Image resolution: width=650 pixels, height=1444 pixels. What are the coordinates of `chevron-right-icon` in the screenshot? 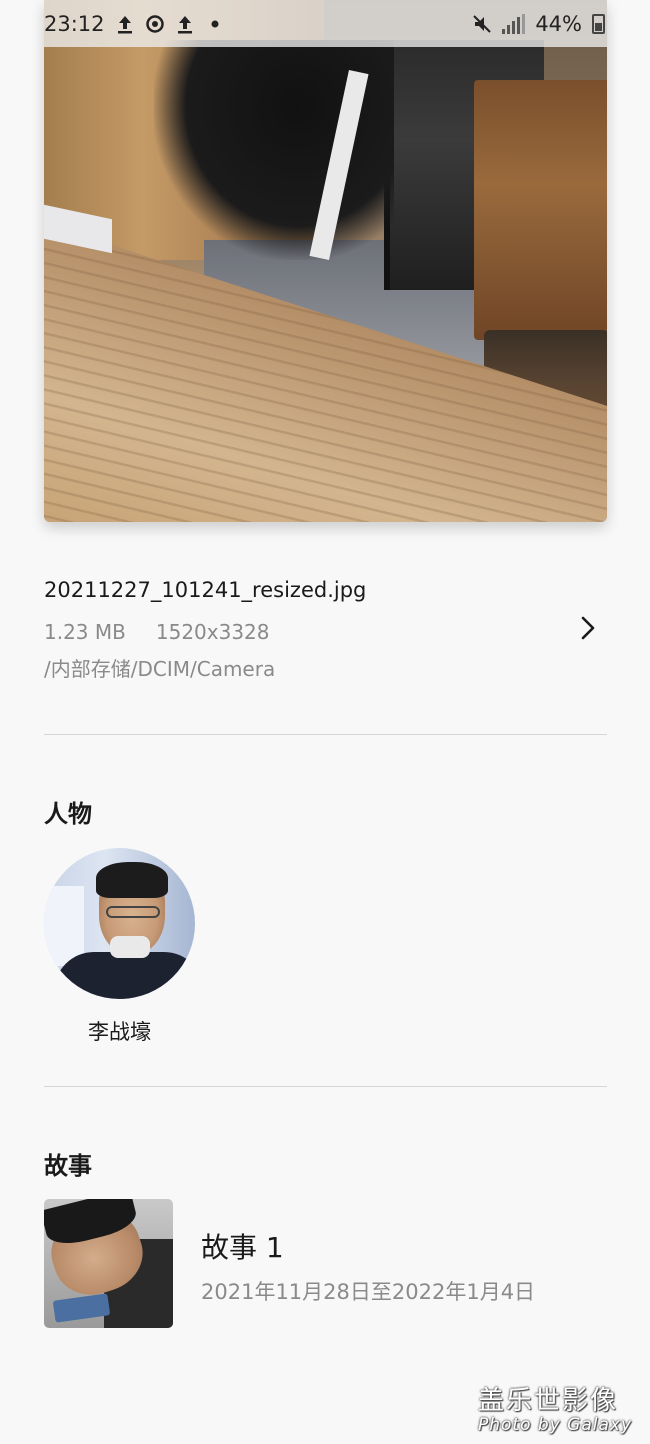 It's located at (588, 628).